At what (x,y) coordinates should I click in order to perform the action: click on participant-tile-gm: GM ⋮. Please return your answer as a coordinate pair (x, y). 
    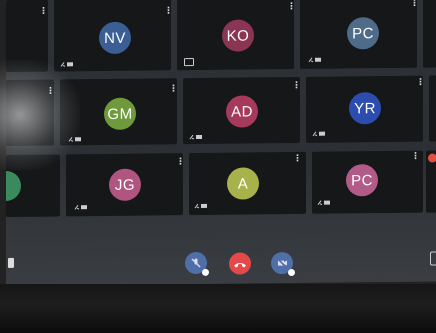
    Looking at the image, I should click on (119, 112).